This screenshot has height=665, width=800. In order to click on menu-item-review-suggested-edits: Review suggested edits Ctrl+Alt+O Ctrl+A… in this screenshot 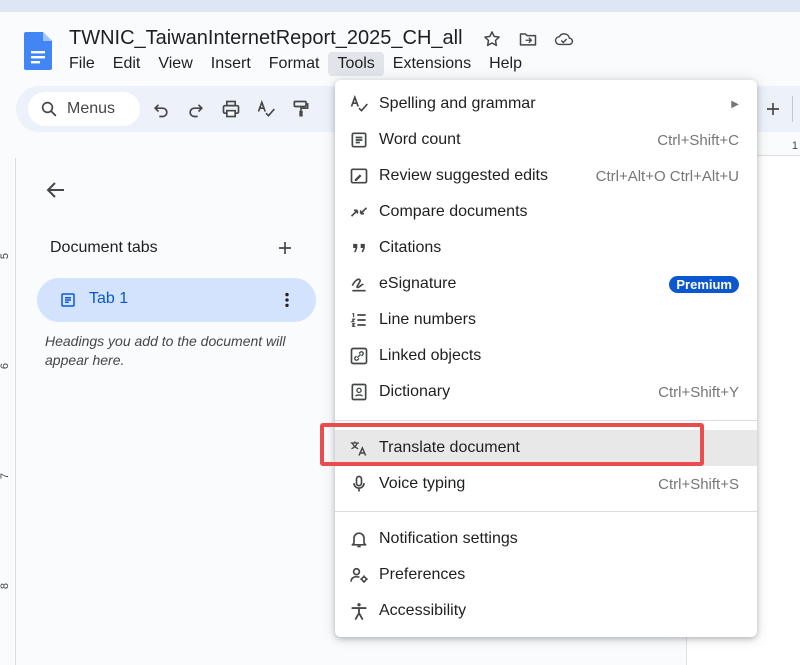, I will do `click(546, 176)`.